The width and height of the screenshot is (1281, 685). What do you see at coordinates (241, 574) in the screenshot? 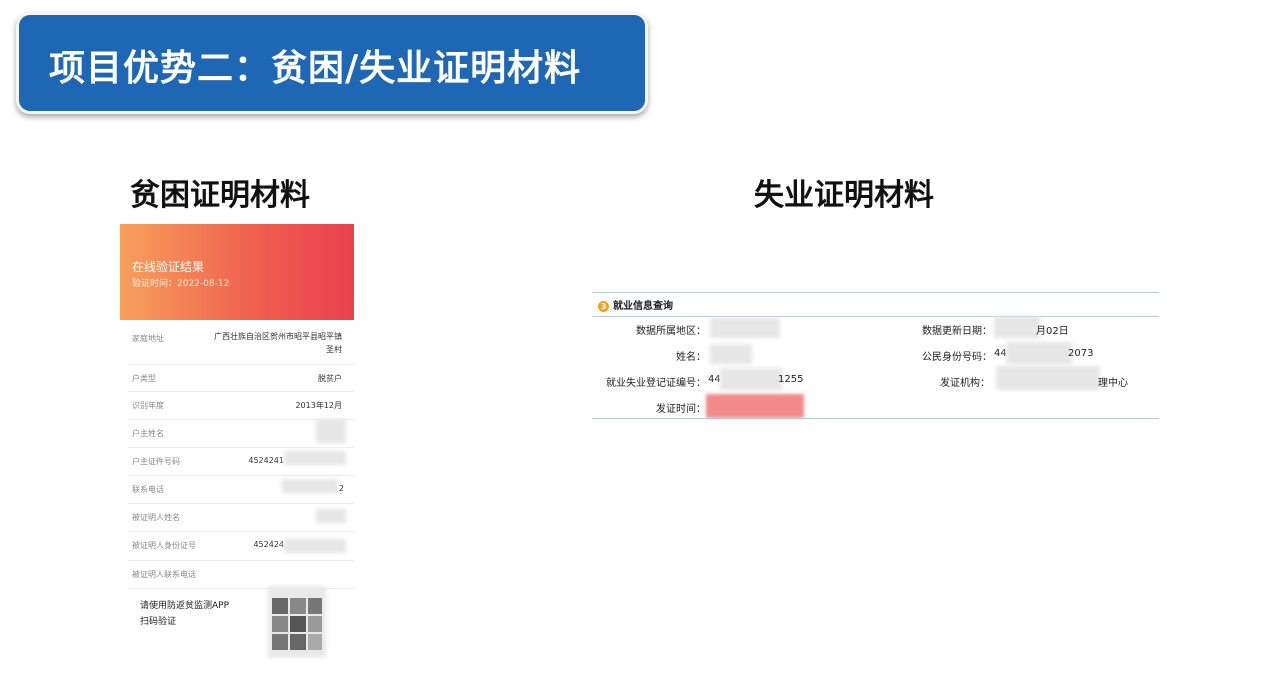
I see `row-certified-phone: 被证明人联系电话` at bounding box center [241, 574].